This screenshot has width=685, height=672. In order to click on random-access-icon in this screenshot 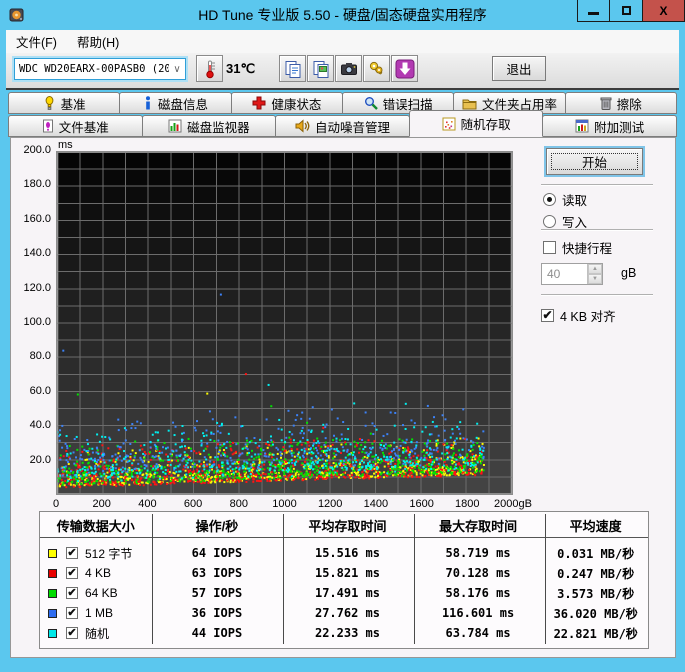, I will do `click(449, 123)`.